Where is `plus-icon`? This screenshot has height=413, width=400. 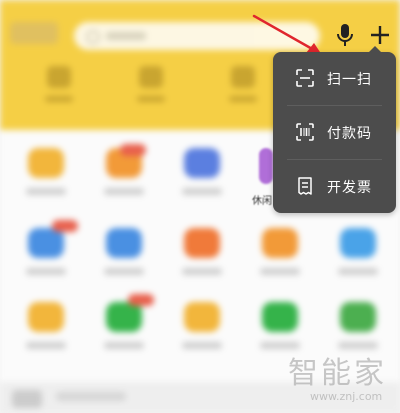 plus-icon is located at coordinates (380, 35).